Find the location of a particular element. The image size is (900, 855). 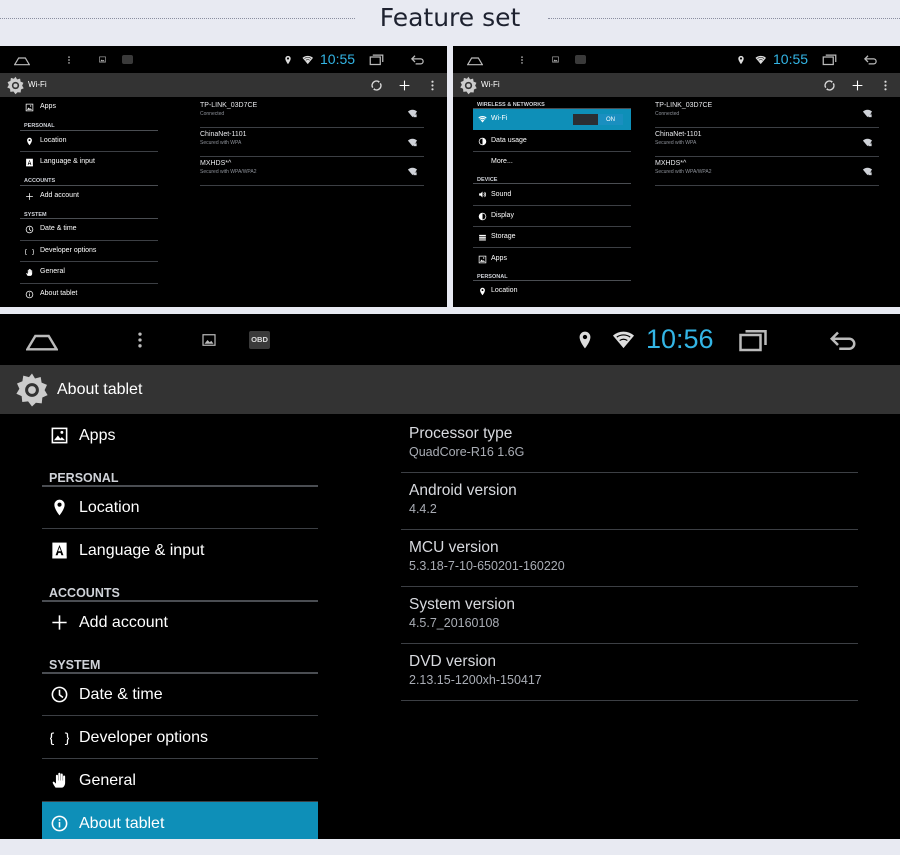

wifi-toggle-switch: ON is located at coordinates (598, 120).